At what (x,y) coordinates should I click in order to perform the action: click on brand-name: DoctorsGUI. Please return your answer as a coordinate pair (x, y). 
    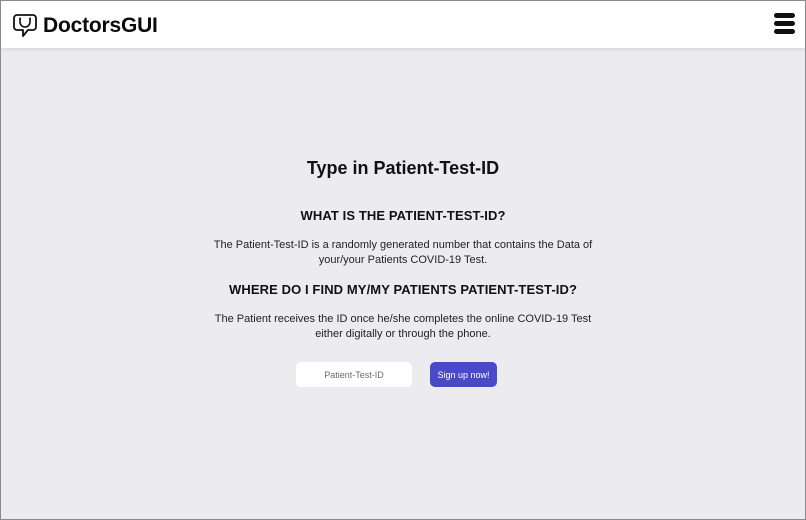
    Looking at the image, I should click on (100, 25).